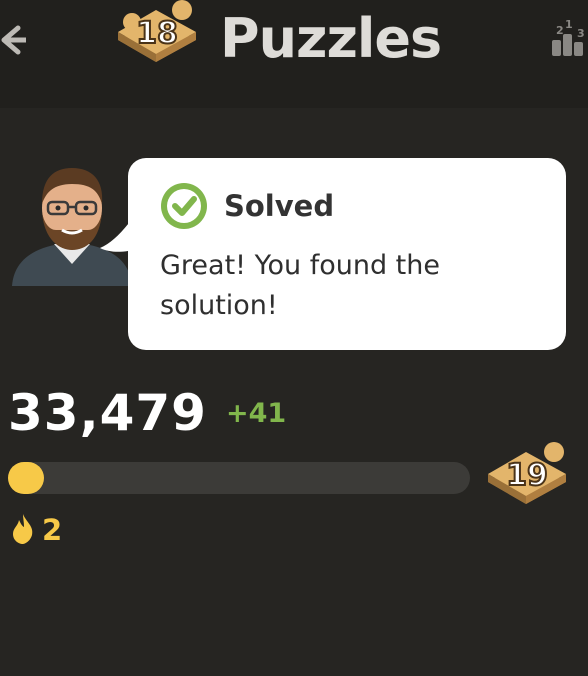  Describe the element at coordinates (256, 413) in the screenshot. I see `rating-delta: +41` at that location.